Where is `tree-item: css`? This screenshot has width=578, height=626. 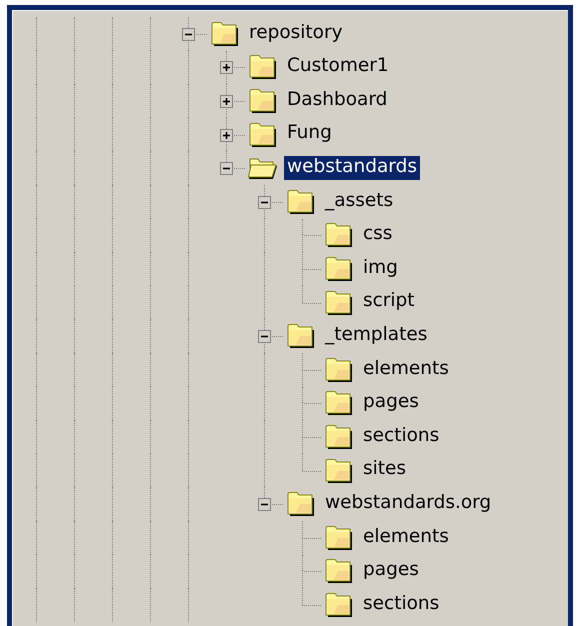 tree-item: css is located at coordinates (378, 235).